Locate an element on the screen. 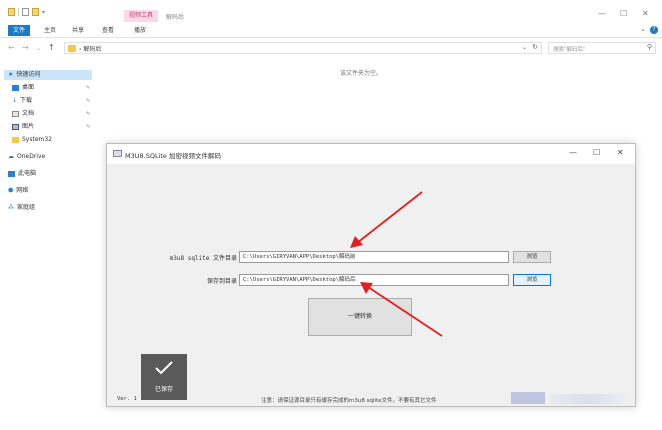 This screenshot has width=662, height=430. address-row: ← → ⌄ ↑ › 解码后 ⌄ ↻ 搜索"解码后" ⚲ is located at coordinates (331, 48).